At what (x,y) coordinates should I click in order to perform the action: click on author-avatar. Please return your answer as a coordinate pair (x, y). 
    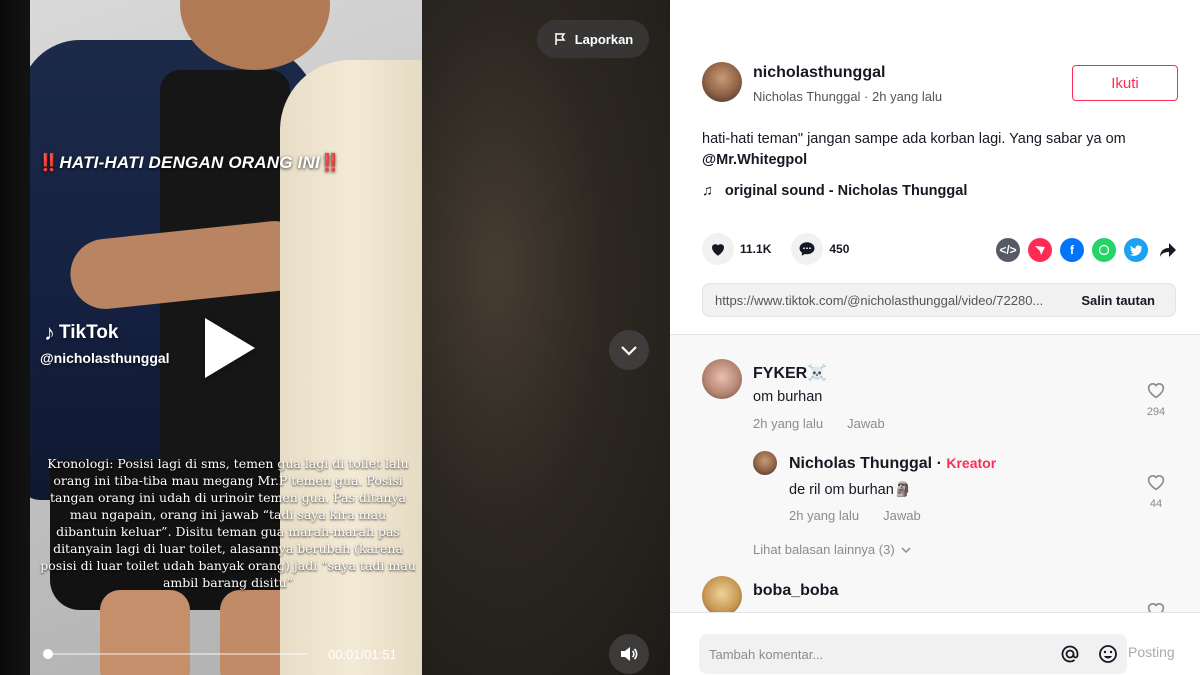
    Looking at the image, I should click on (722, 82).